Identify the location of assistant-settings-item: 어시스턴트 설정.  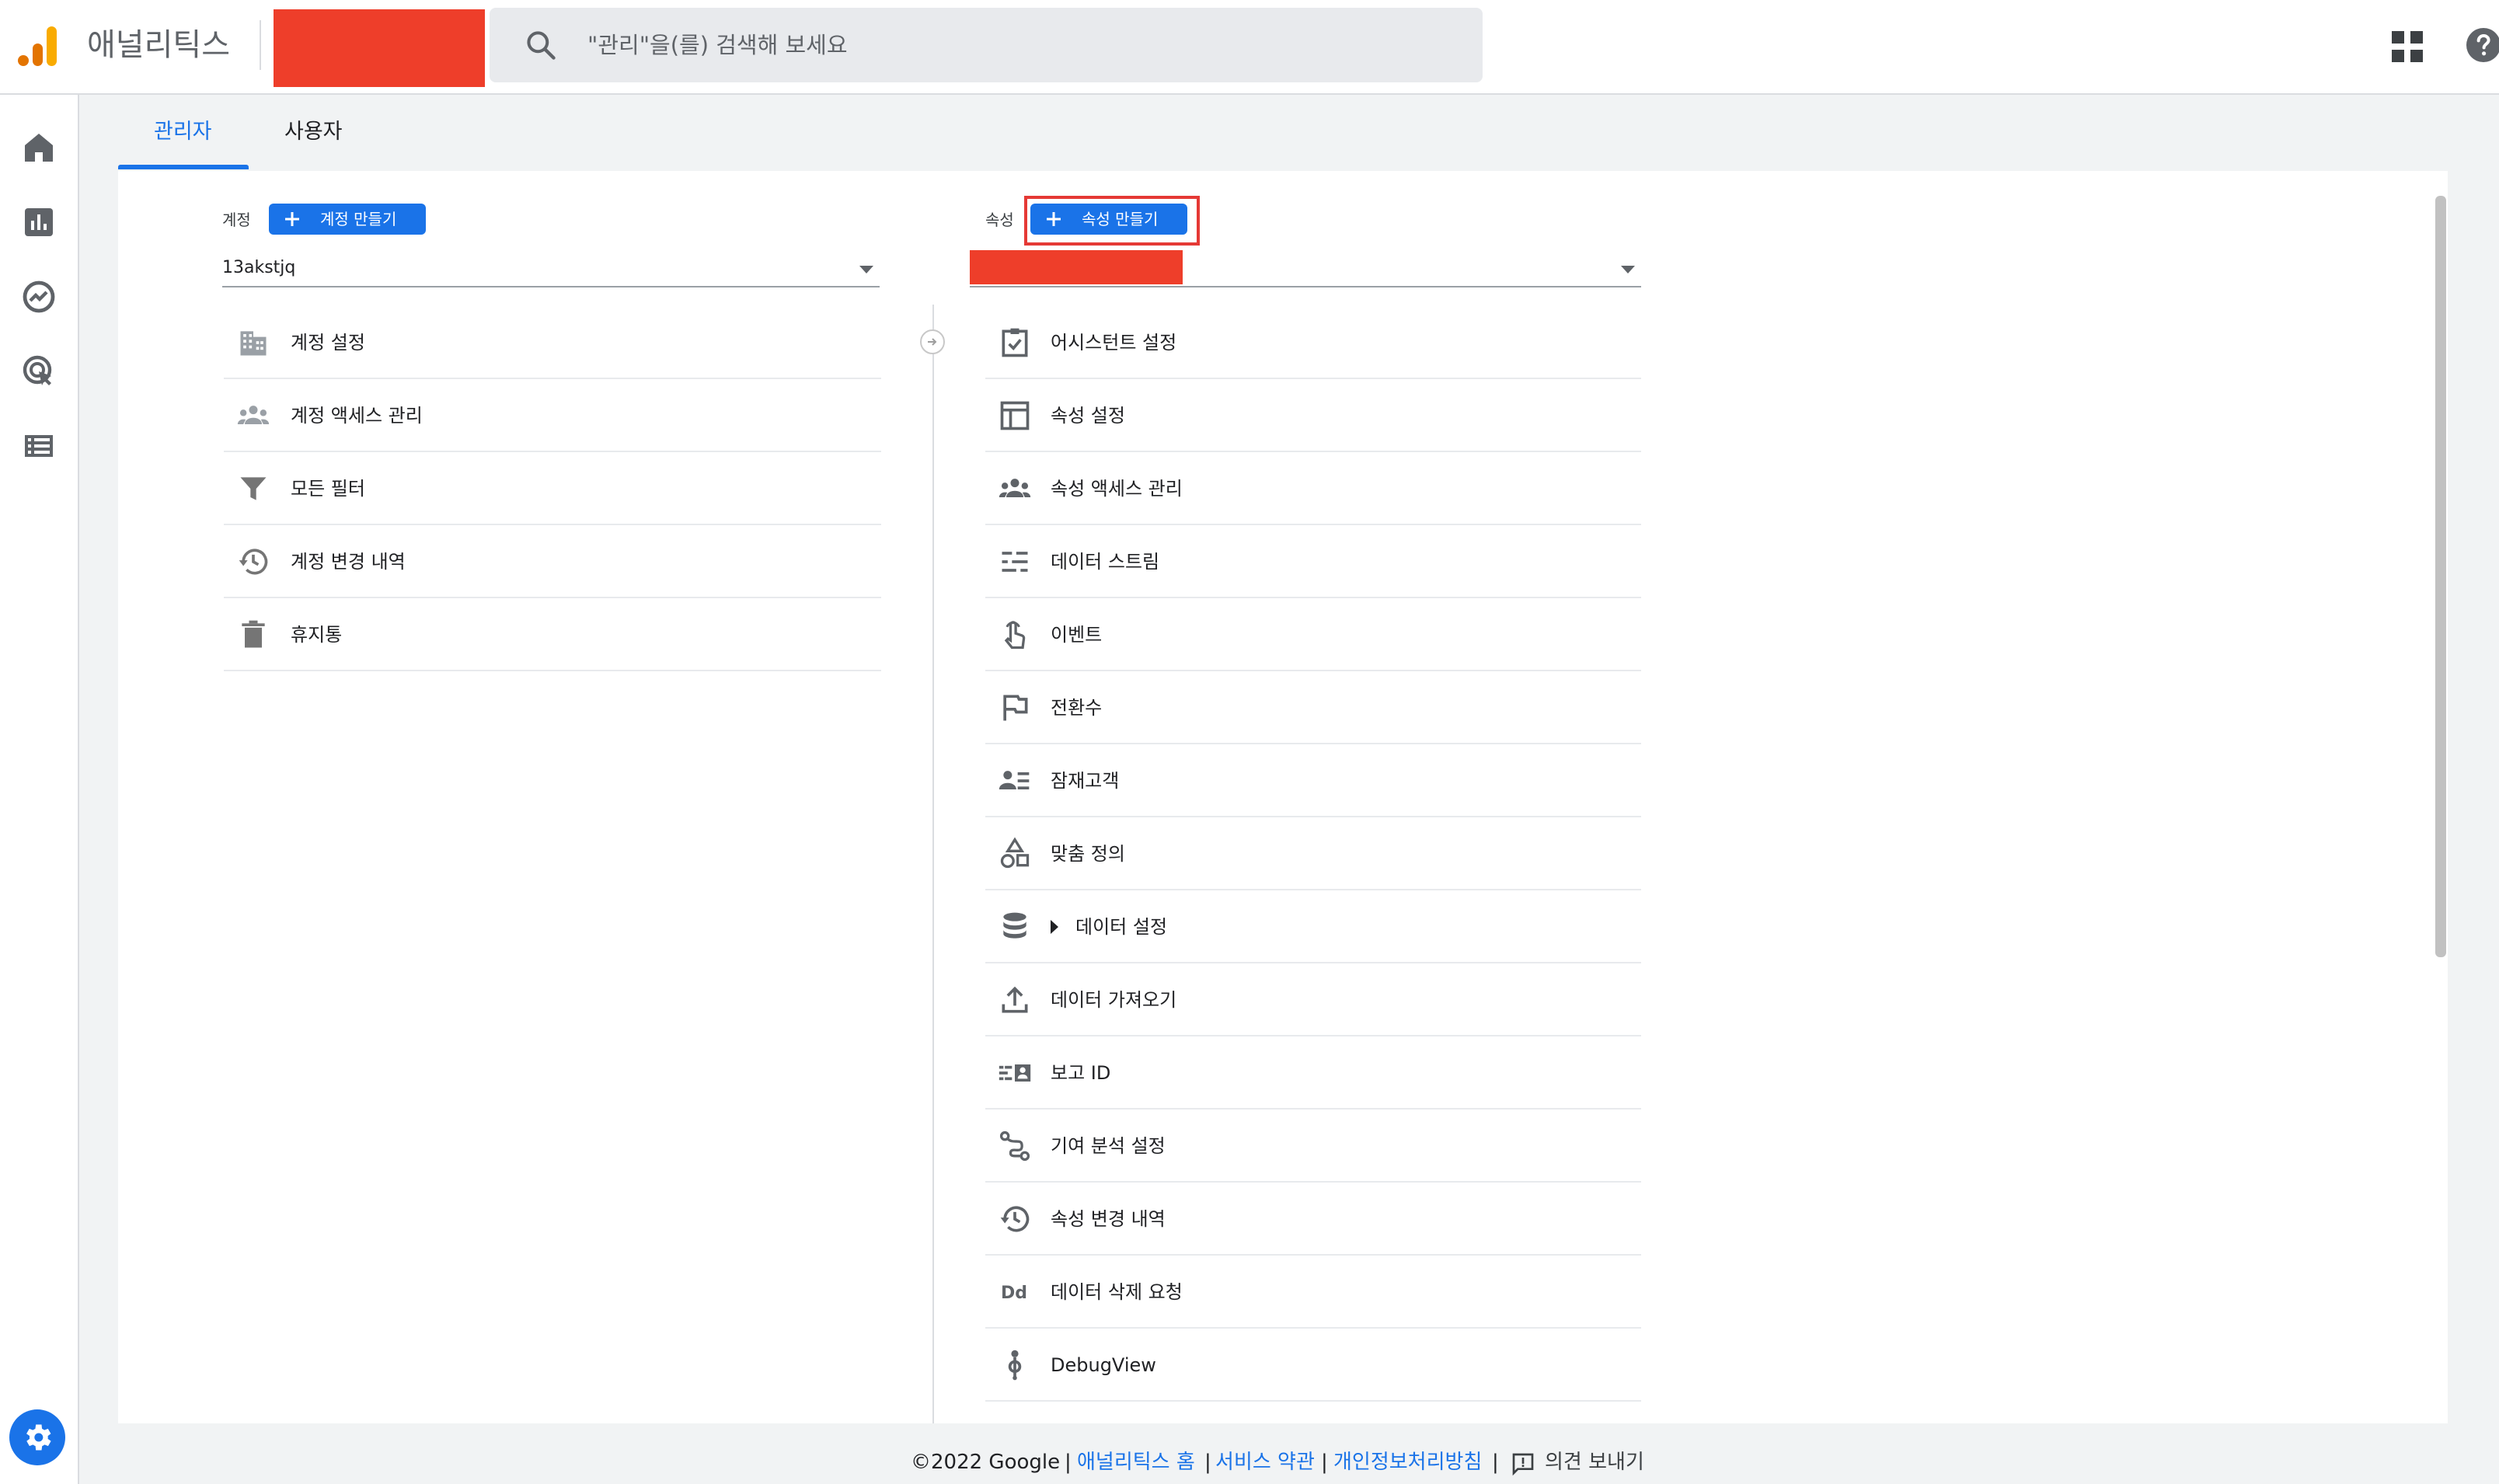
(1313, 342).